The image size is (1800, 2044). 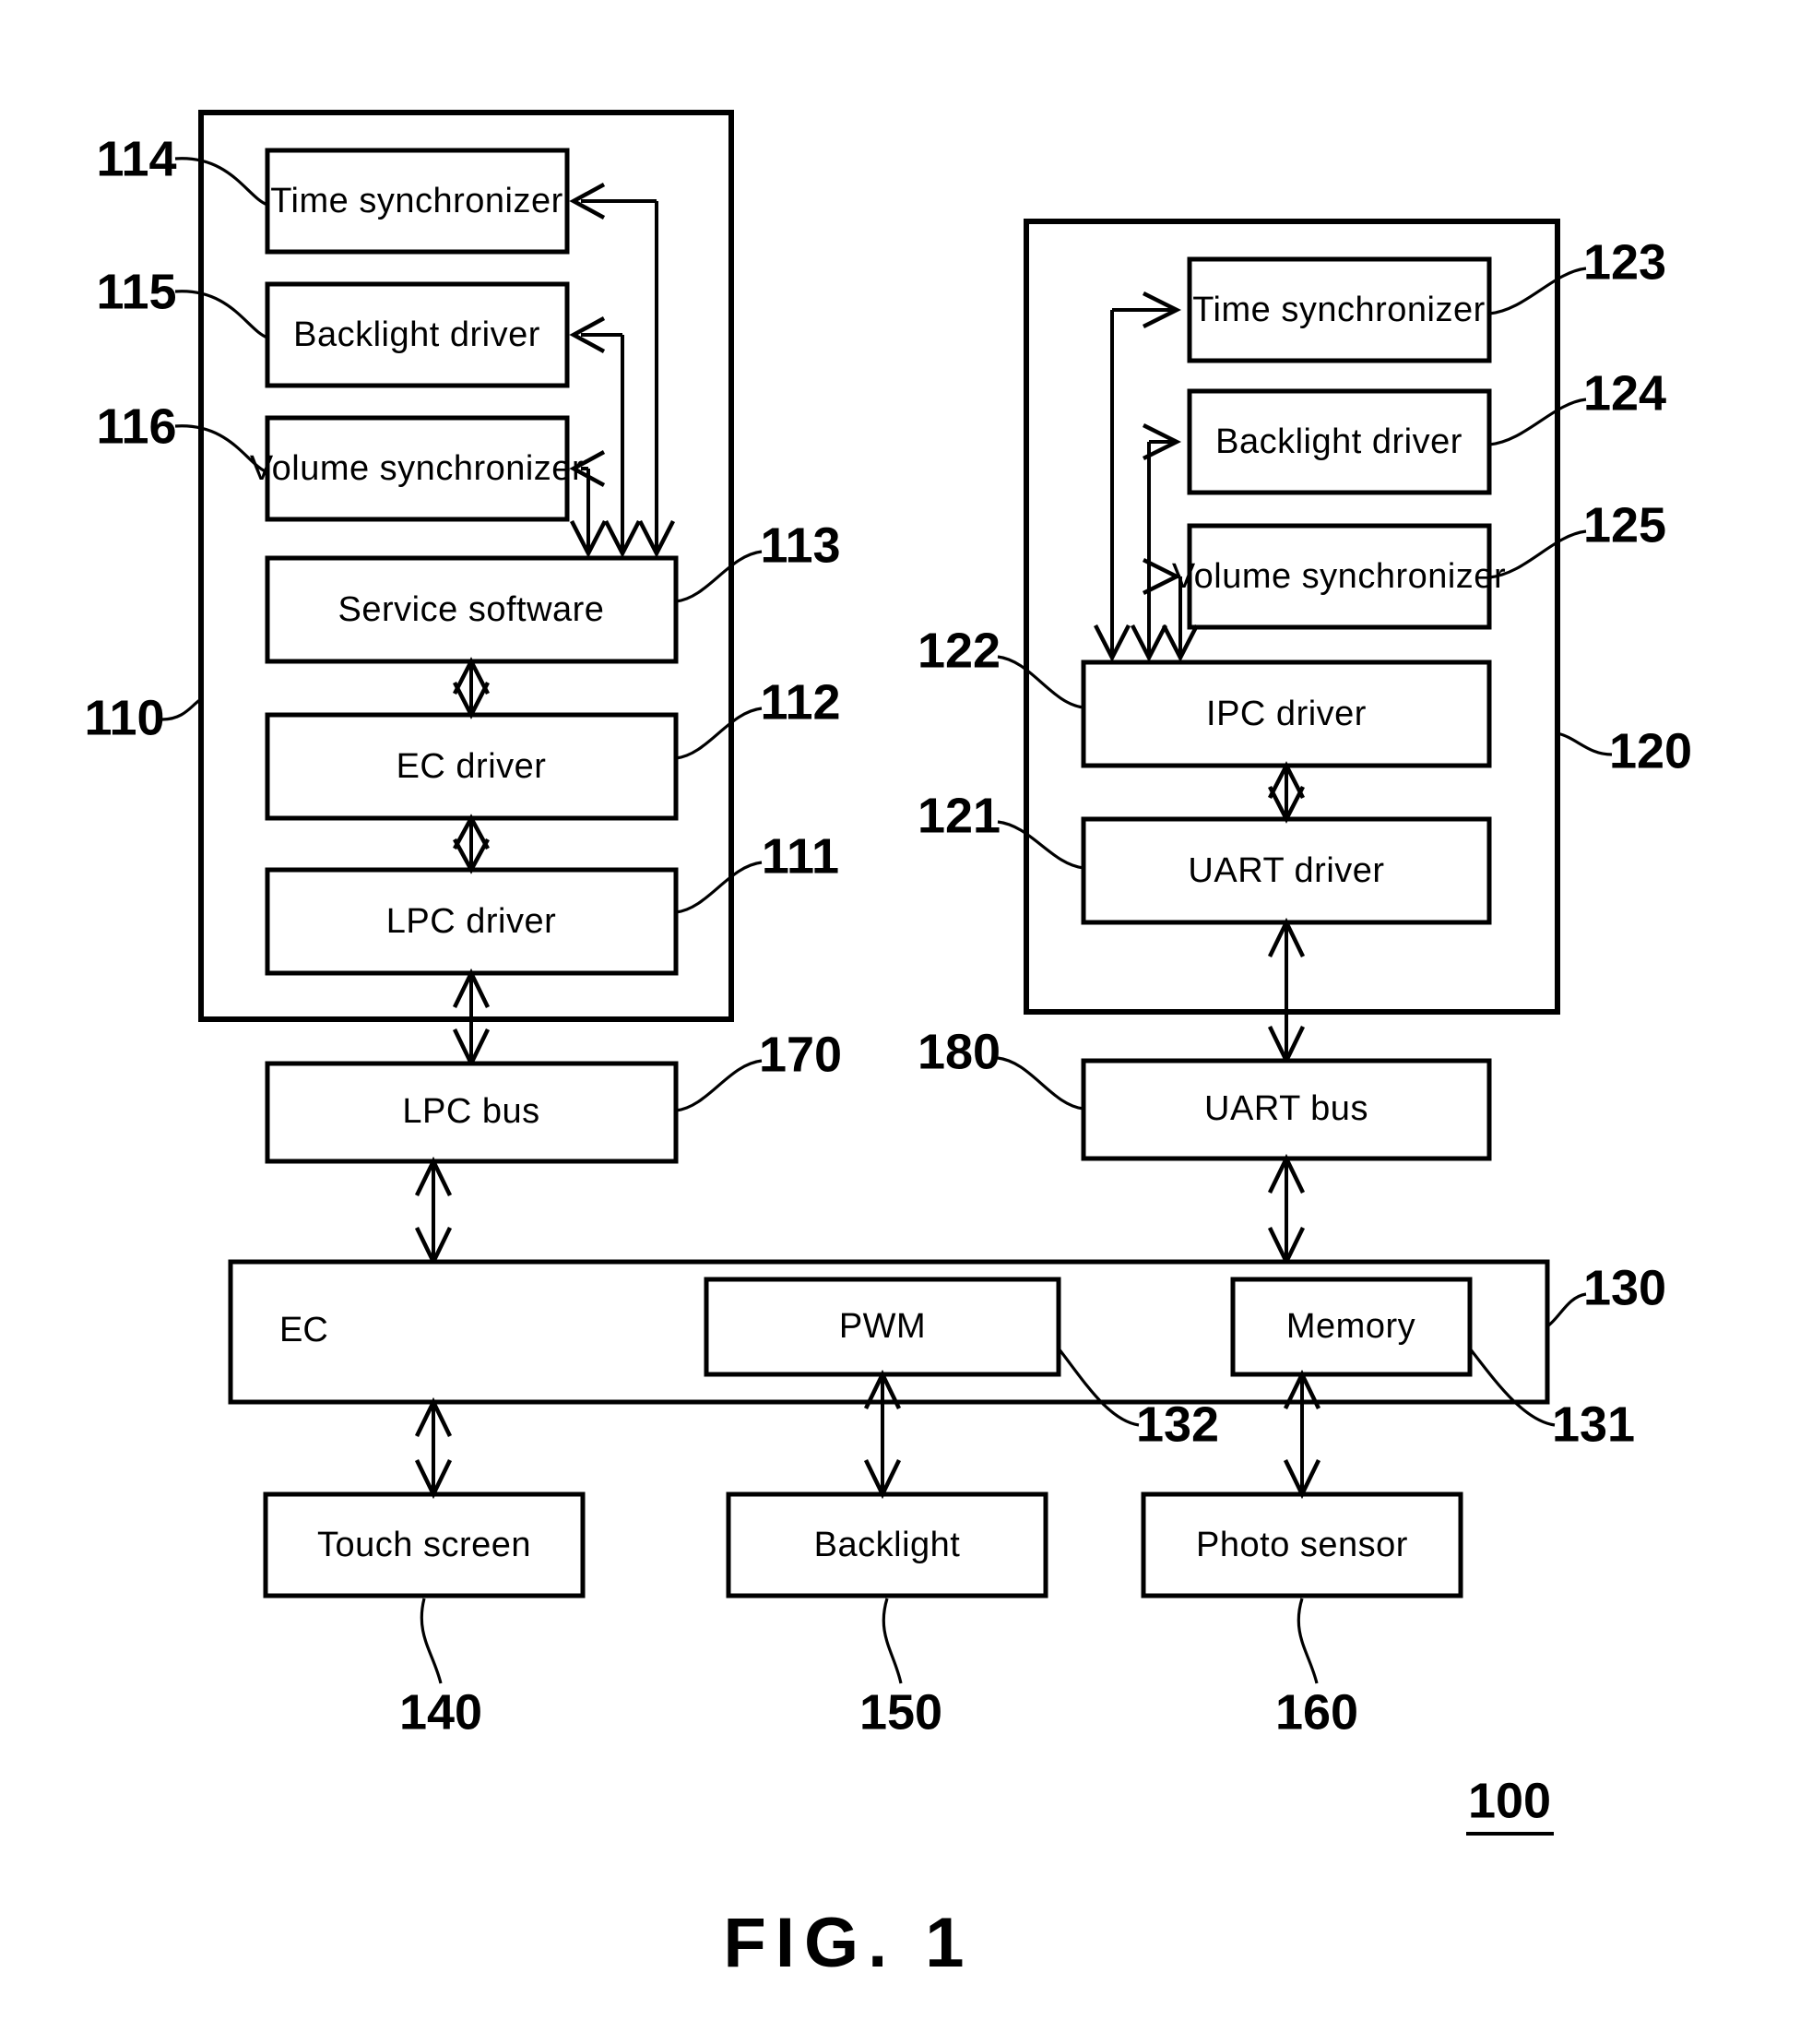 What do you see at coordinates (1624, 393) in the screenshot?
I see `ref-124: 124` at bounding box center [1624, 393].